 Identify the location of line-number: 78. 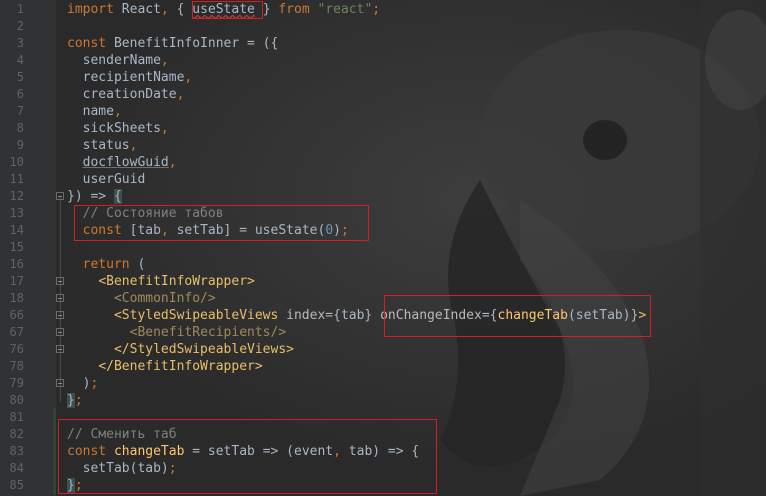
(16, 366).